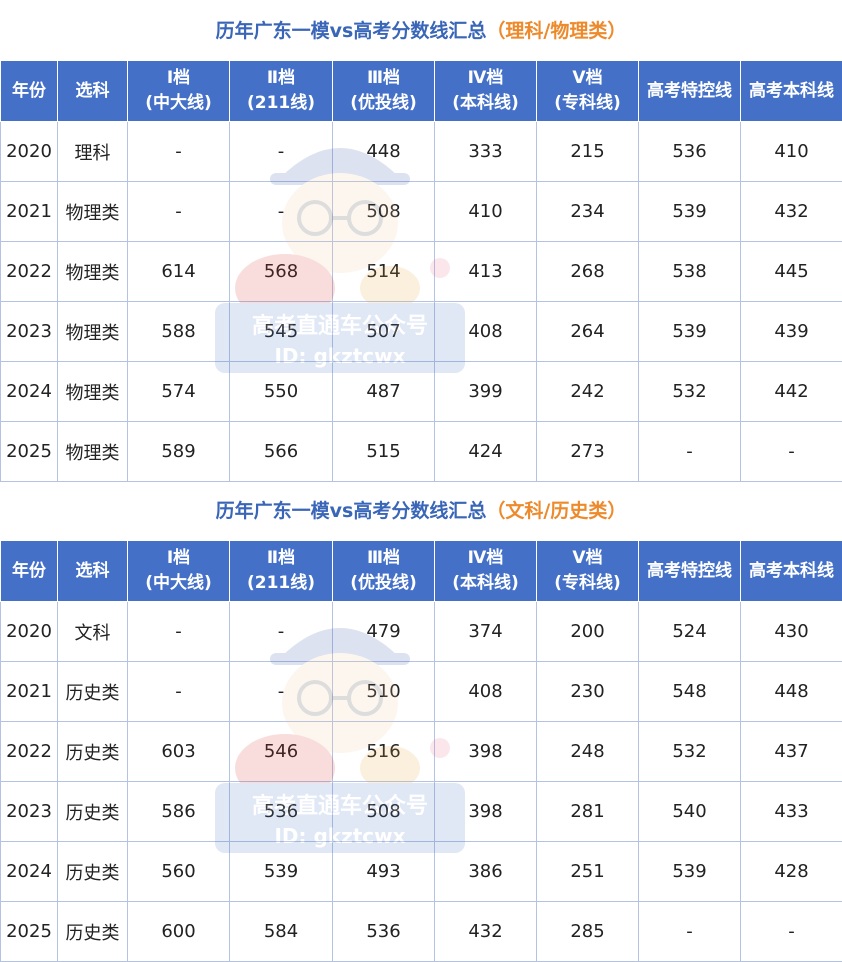  What do you see at coordinates (791, 752) in the screenshot?
I see `cell-undergrad-line: 437` at bounding box center [791, 752].